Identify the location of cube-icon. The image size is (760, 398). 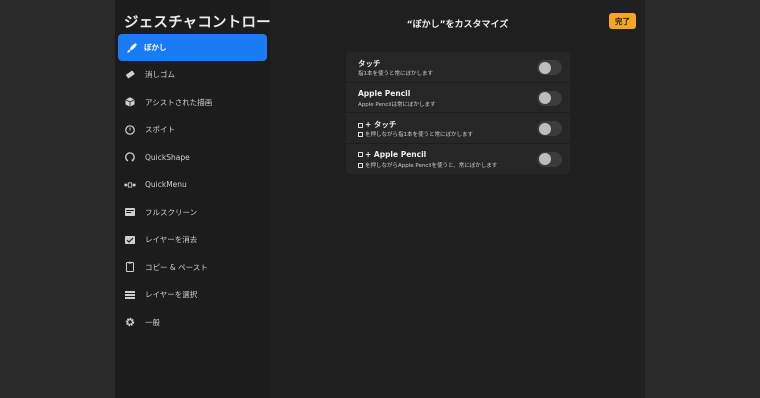
(130, 102).